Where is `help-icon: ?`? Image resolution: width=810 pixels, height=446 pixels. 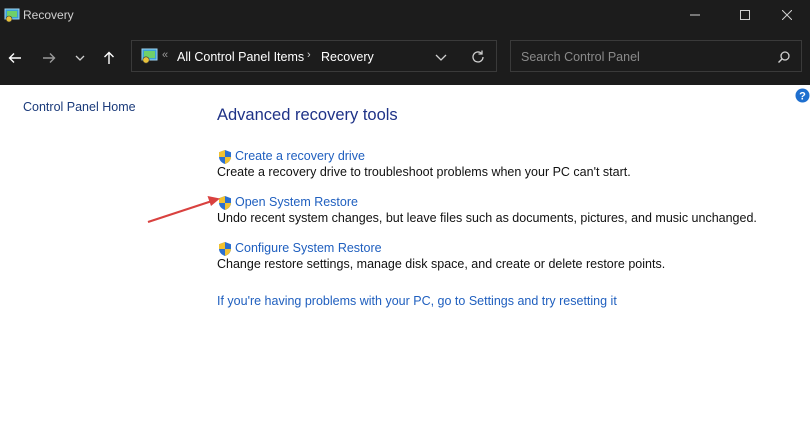
help-icon: ? is located at coordinates (802, 95).